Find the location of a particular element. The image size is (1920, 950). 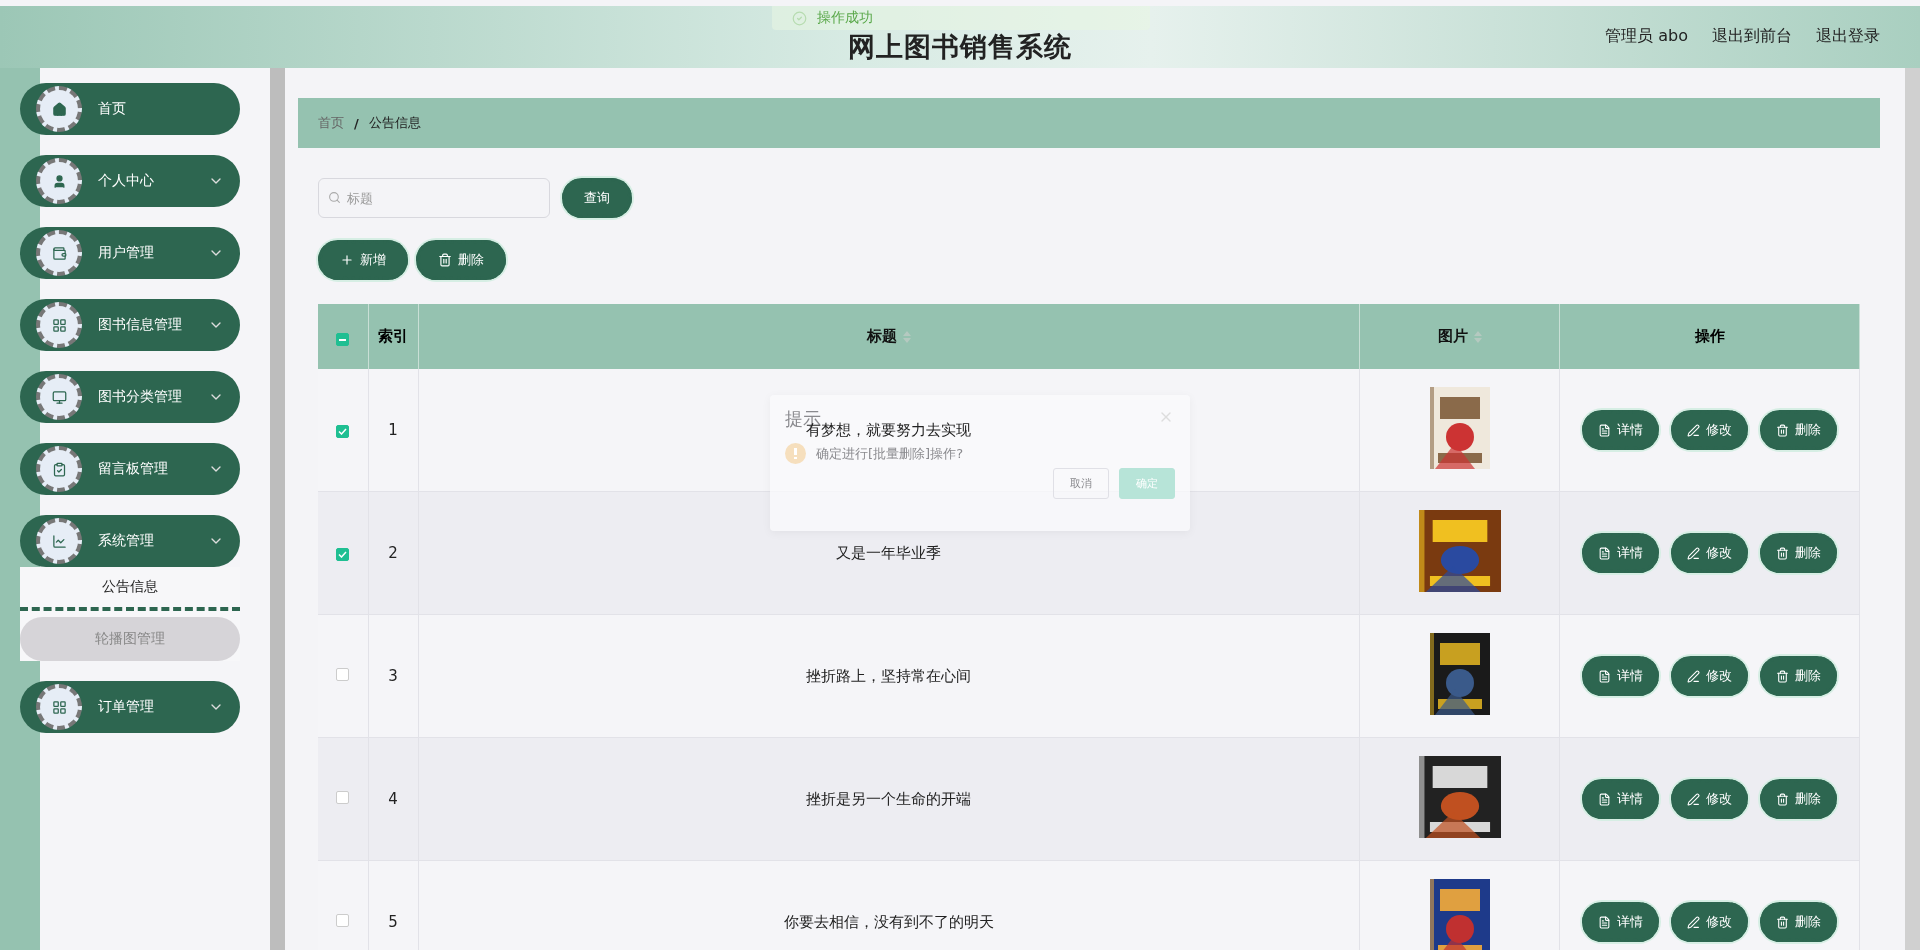

toast-message: 操作成功 is located at coordinates (845, 18).